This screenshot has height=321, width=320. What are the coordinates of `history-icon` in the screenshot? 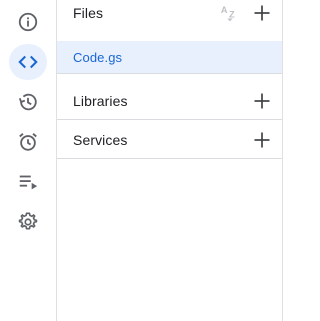 It's located at (27, 102).